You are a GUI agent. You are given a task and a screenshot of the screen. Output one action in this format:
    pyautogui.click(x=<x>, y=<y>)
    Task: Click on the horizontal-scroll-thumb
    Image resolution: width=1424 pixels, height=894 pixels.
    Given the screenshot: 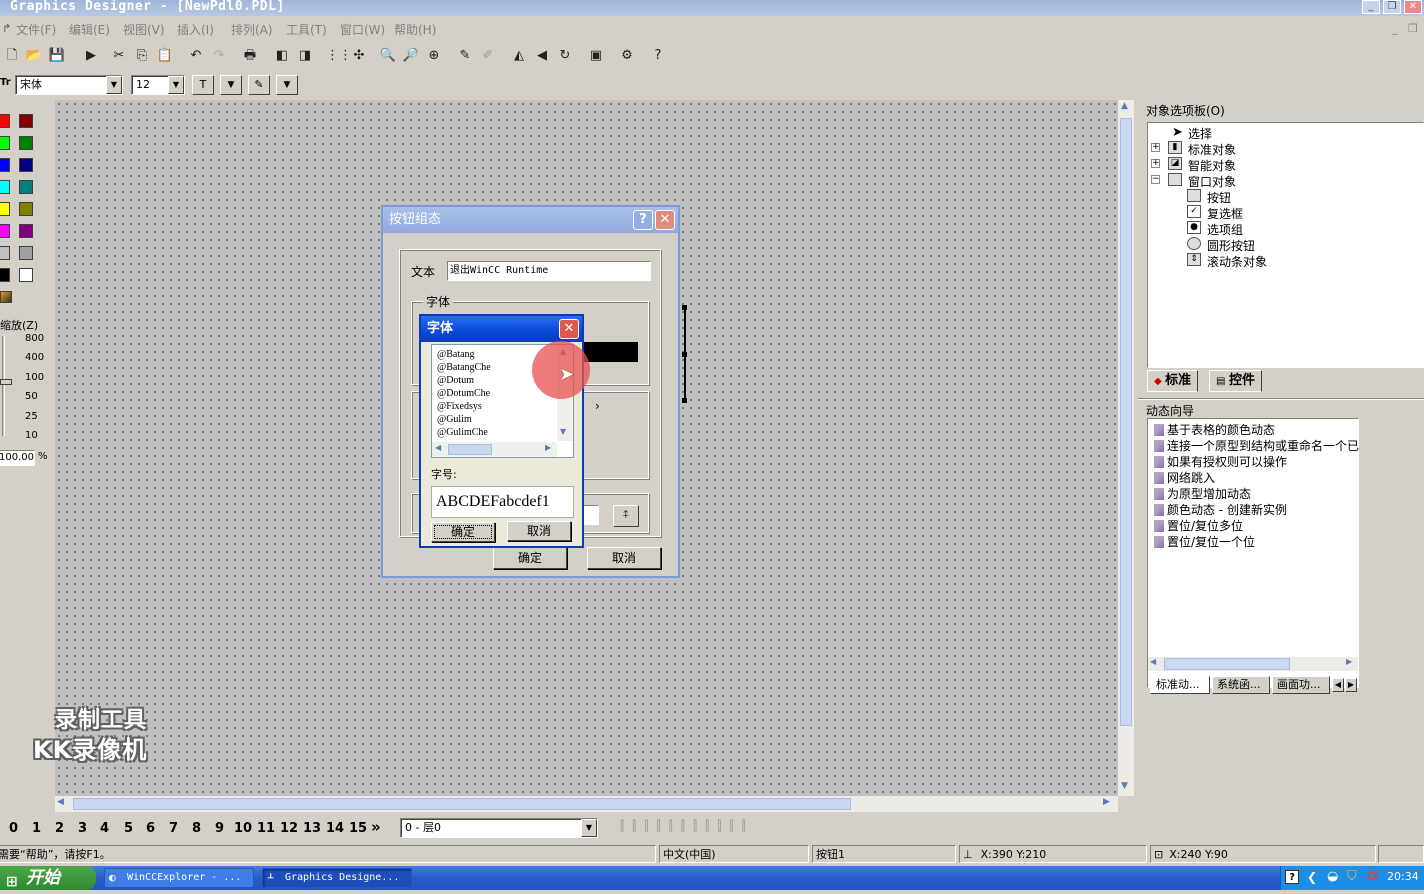 What is the action you would take?
    pyautogui.click(x=462, y=804)
    